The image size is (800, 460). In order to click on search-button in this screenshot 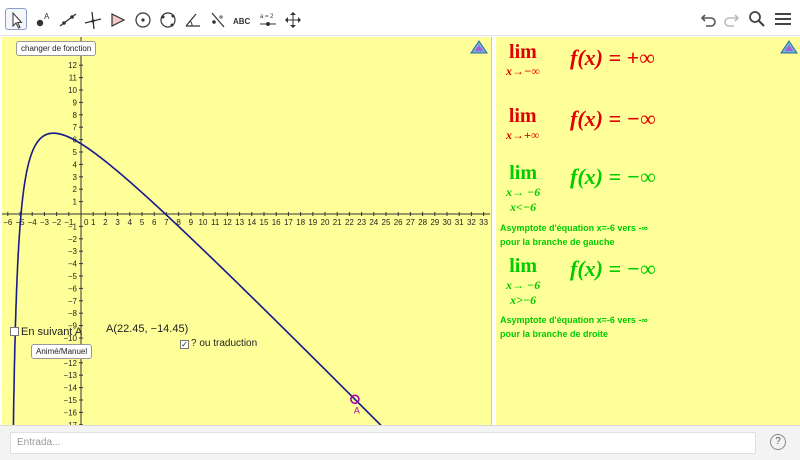, I will do `click(757, 21)`.